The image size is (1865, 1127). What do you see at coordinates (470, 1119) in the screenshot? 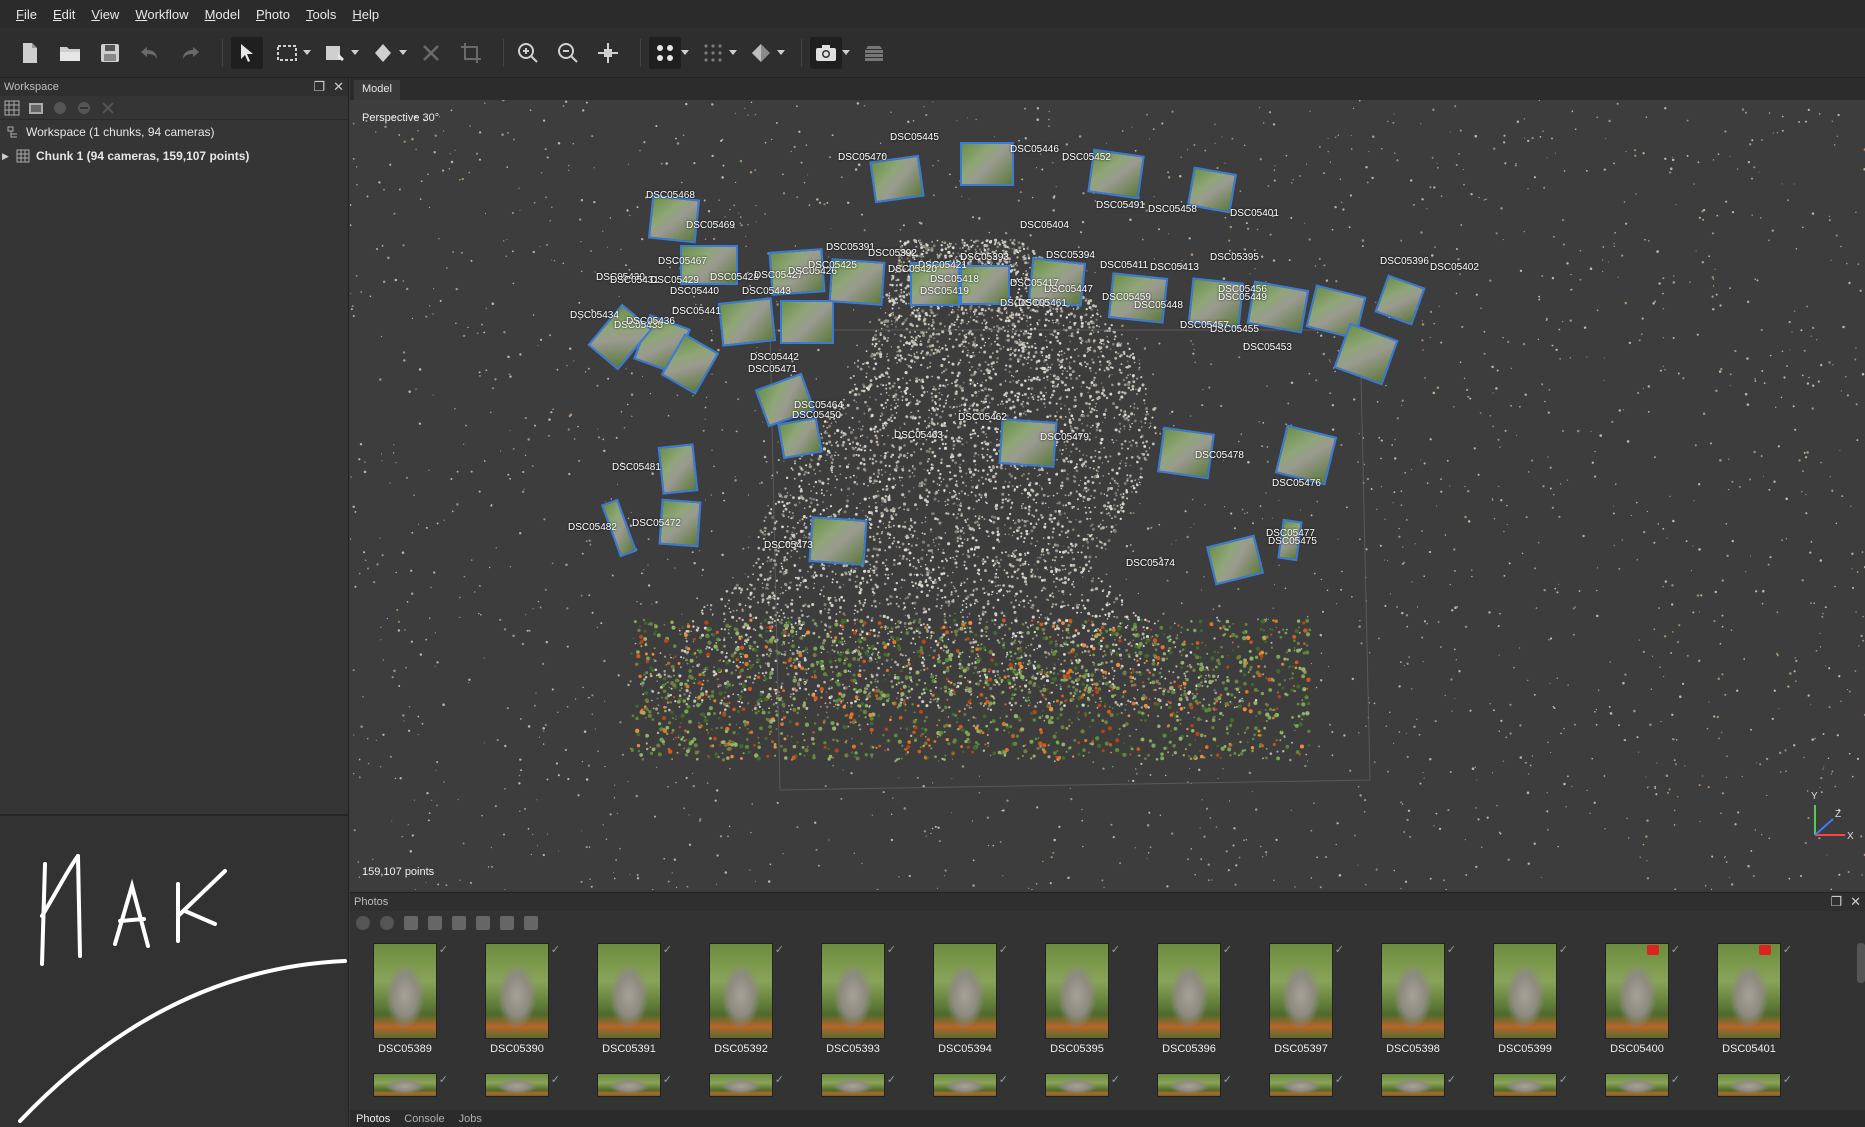
I see `tab-jobs: Jobs` at bounding box center [470, 1119].